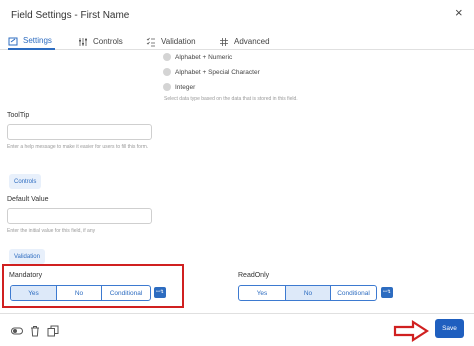 The height and width of the screenshot is (346, 474). What do you see at coordinates (185, 87) in the screenshot?
I see `datatype-option-label: Integer` at bounding box center [185, 87].